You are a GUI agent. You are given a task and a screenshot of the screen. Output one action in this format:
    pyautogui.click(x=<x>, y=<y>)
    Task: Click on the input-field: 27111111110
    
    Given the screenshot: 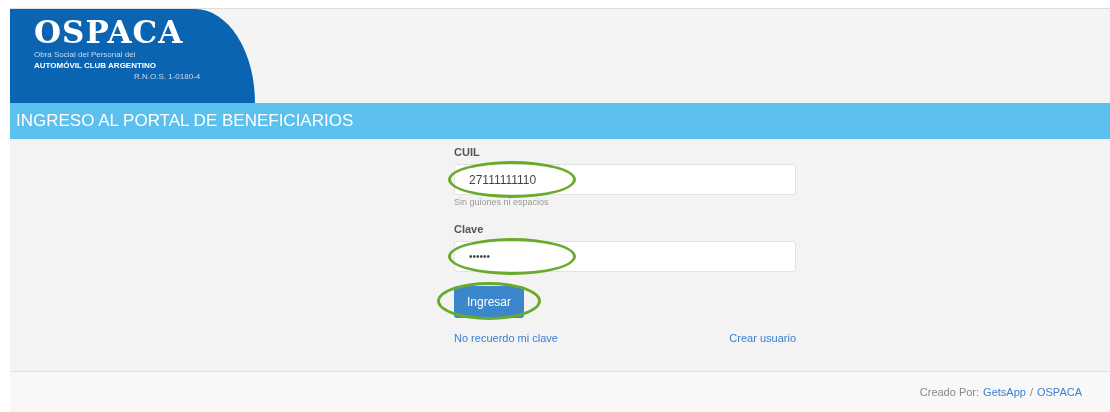 What is the action you would take?
    pyautogui.click(x=625, y=179)
    